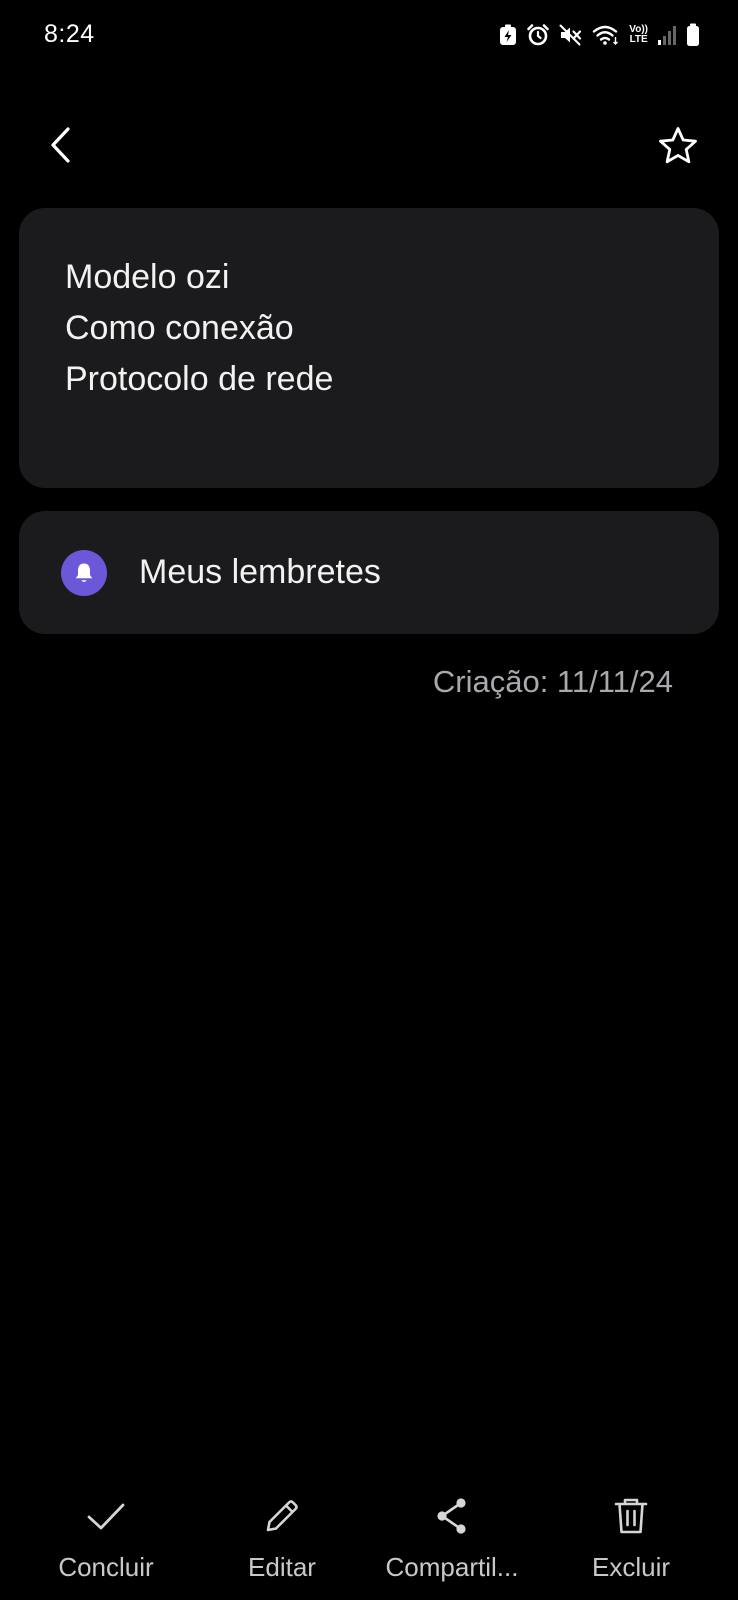  What do you see at coordinates (538, 35) in the screenshot?
I see `alarm-icon` at bounding box center [538, 35].